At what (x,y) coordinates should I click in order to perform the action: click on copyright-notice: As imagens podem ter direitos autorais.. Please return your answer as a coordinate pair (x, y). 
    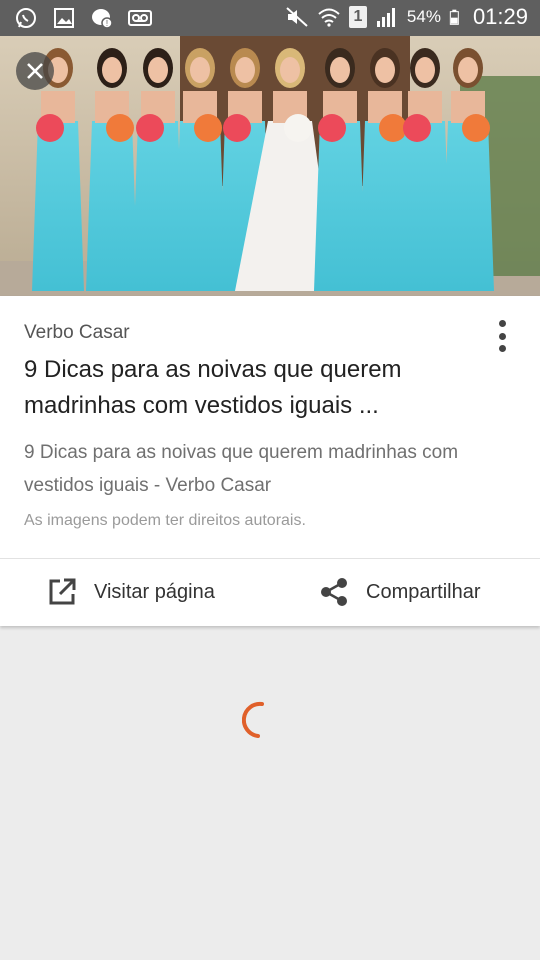
    Looking at the image, I should click on (165, 520).